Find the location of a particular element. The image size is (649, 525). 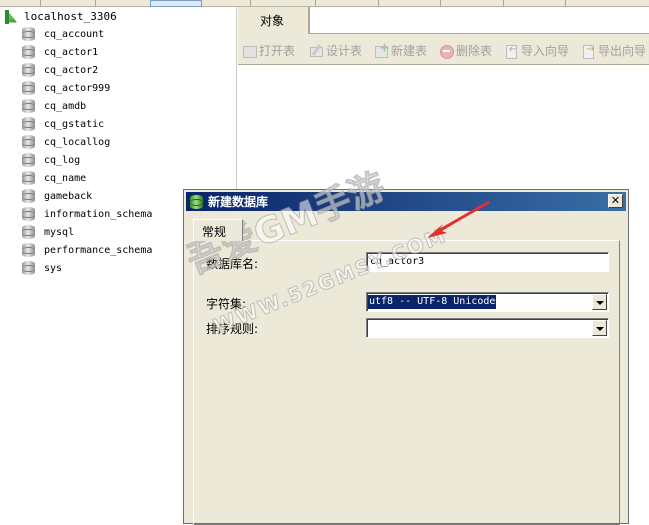

collation-dropdown-icon is located at coordinates (599, 328).